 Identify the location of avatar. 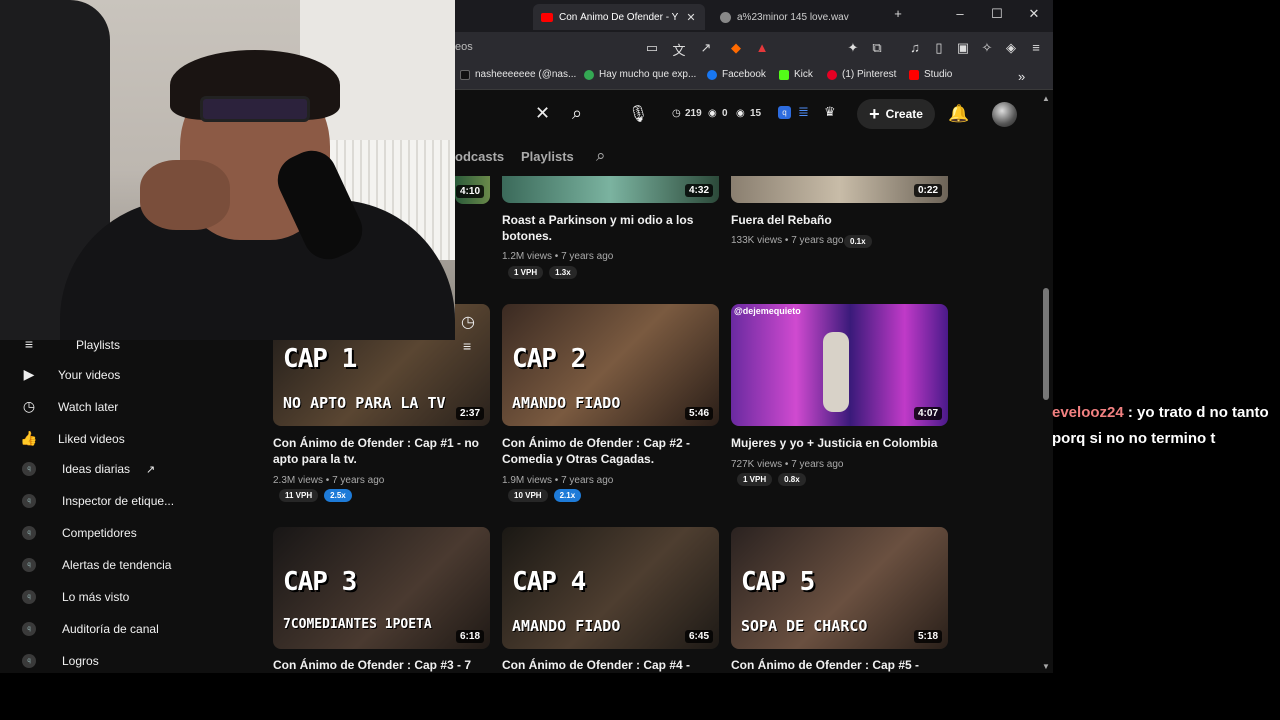
(1004, 114).